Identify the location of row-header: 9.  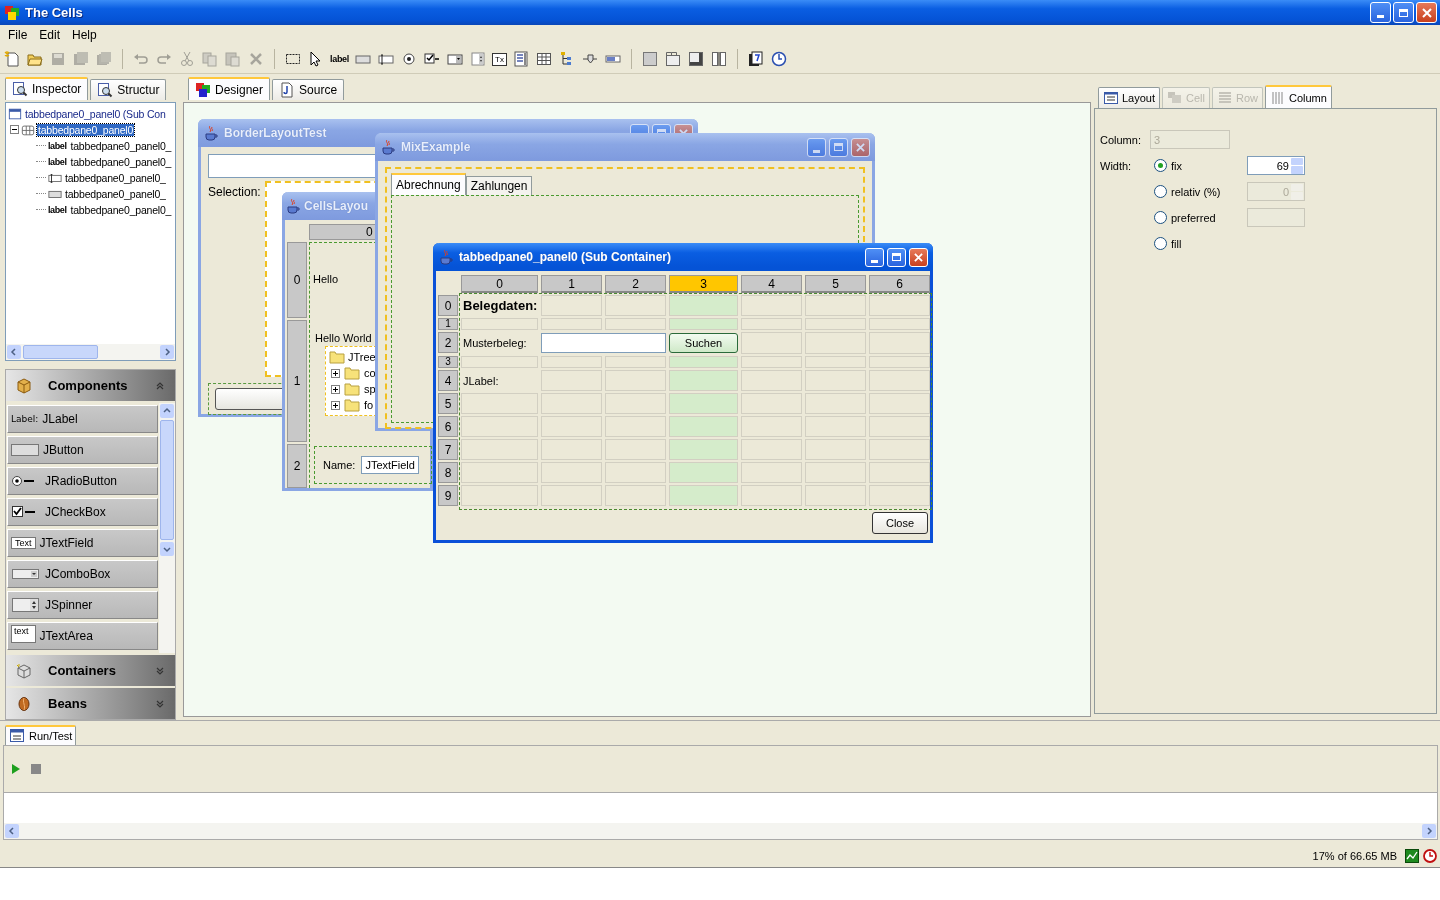
(448, 495).